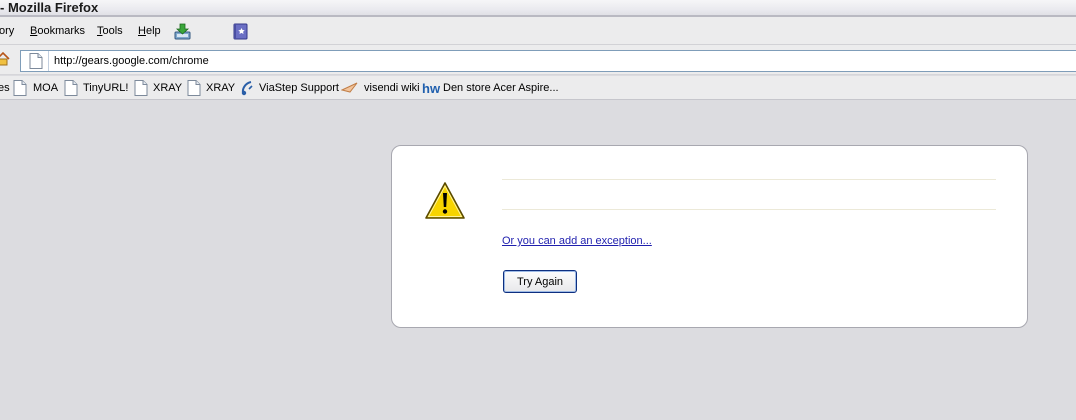 The height and width of the screenshot is (420, 1076). I want to click on menu-help: Help, so click(149, 31).